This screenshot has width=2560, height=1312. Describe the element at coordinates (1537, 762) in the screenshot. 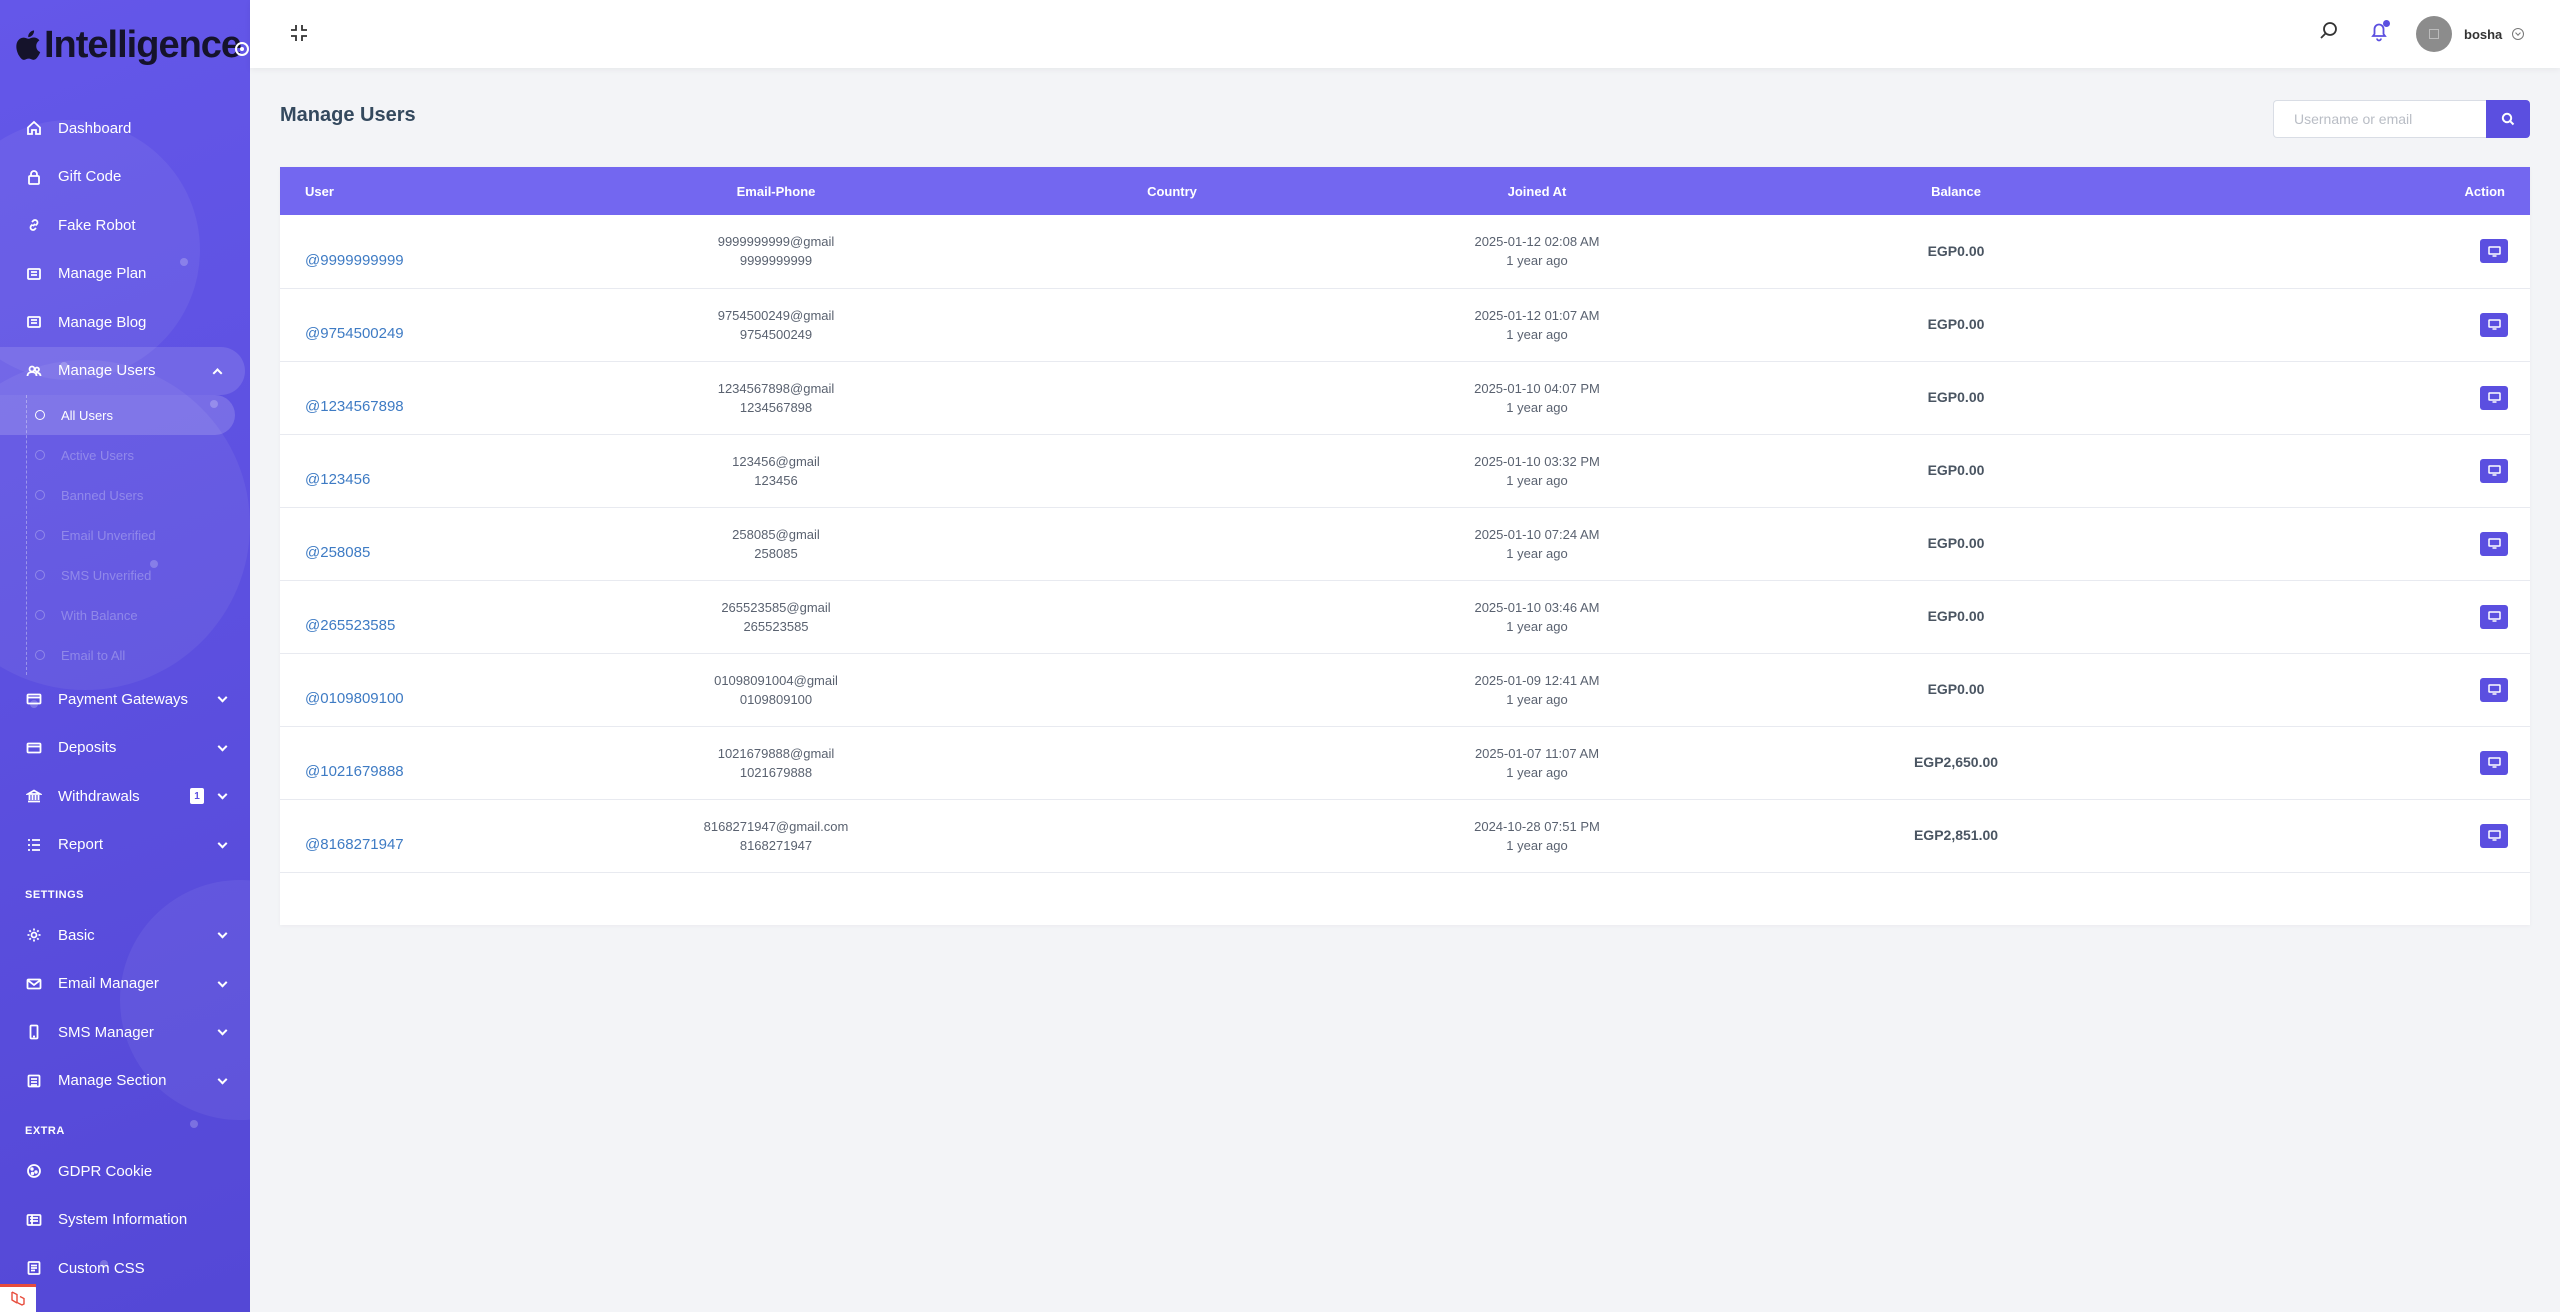

I see `joined-cell: 2025-01-07 11:07 AM 1 year ago` at that location.